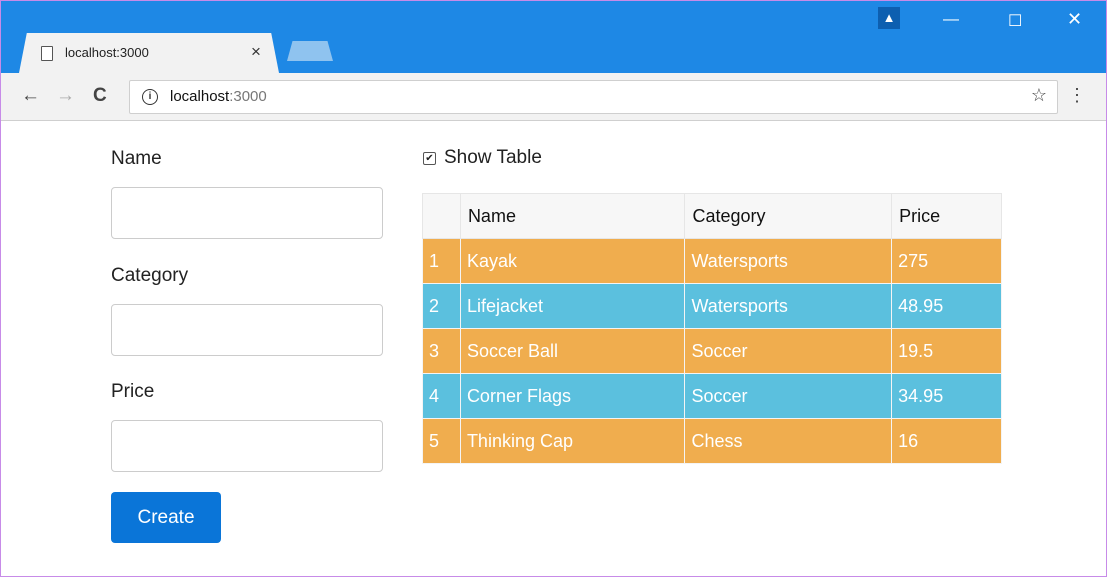  Describe the element at coordinates (788, 216) in the screenshot. I see `header-category: Category` at that location.